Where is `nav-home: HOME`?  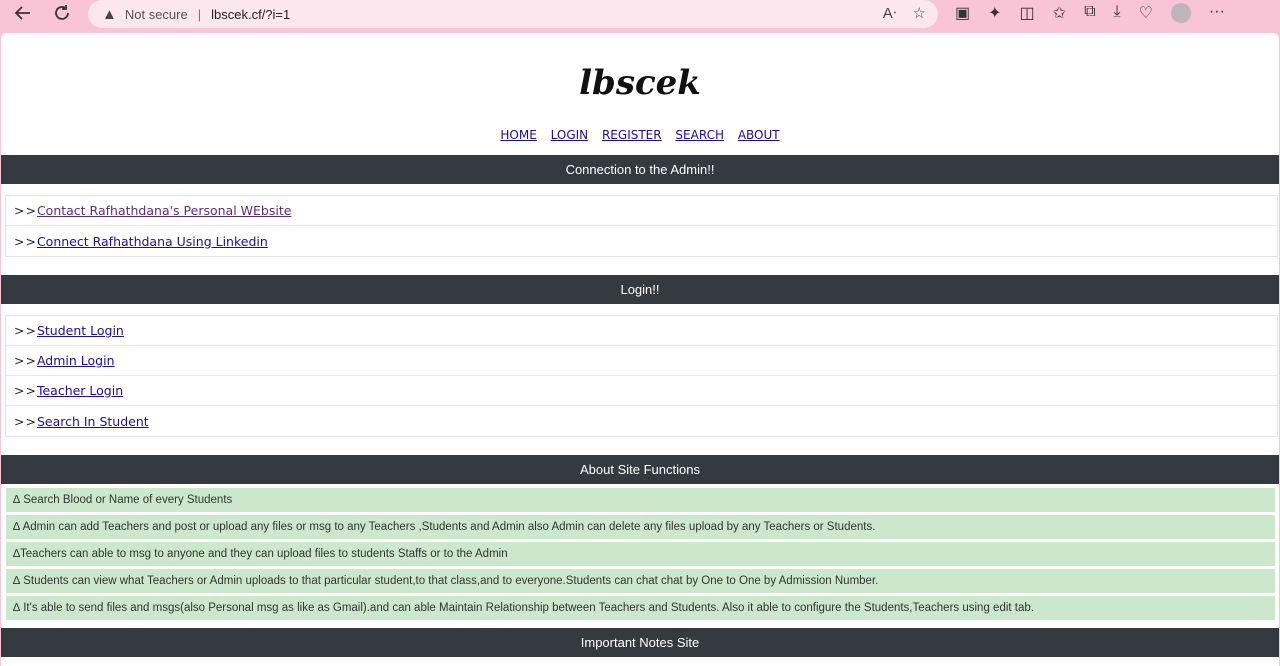 nav-home: HOME is located at coordinates (518, 135).